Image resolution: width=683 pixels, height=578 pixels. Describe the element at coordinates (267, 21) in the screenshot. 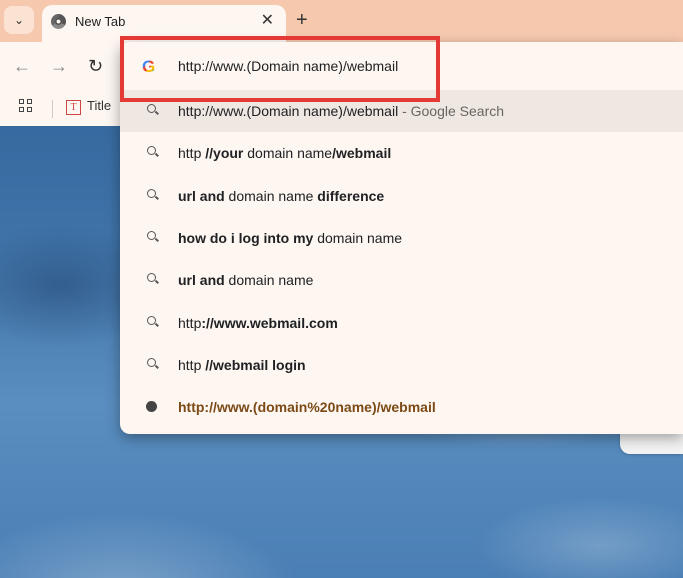

I see `close-icon: ✕` at that location.